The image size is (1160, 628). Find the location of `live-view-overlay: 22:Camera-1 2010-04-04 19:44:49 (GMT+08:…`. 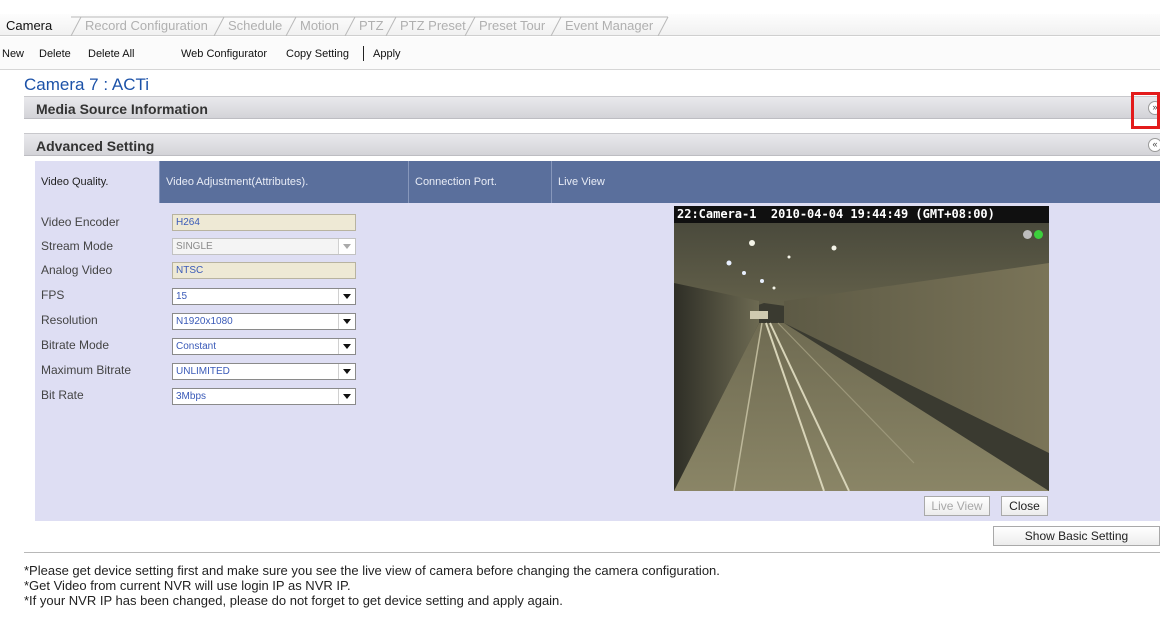

live-view-overlay: 22:Camera-1 2010-04-04 19:44:49 (GMT+08:… is located at coordinates (861, 222).